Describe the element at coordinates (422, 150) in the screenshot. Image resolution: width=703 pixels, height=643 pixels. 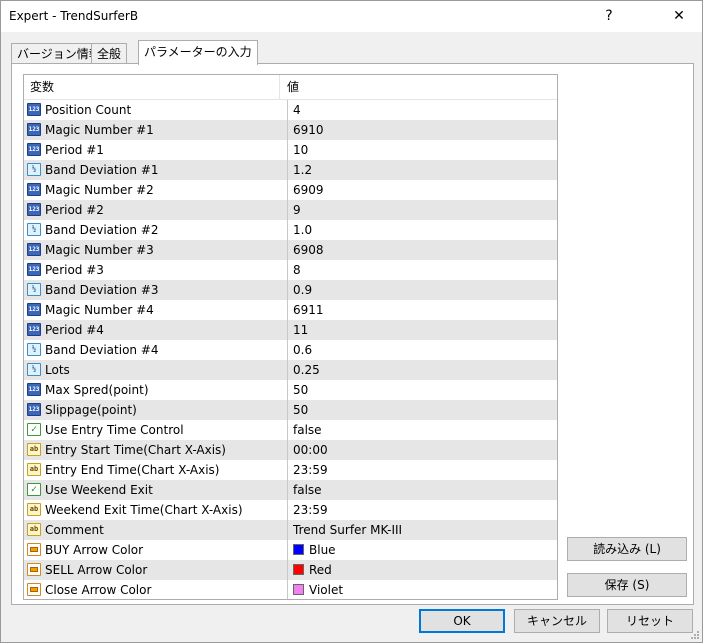
I see `param-value-cell: 10` at that location.